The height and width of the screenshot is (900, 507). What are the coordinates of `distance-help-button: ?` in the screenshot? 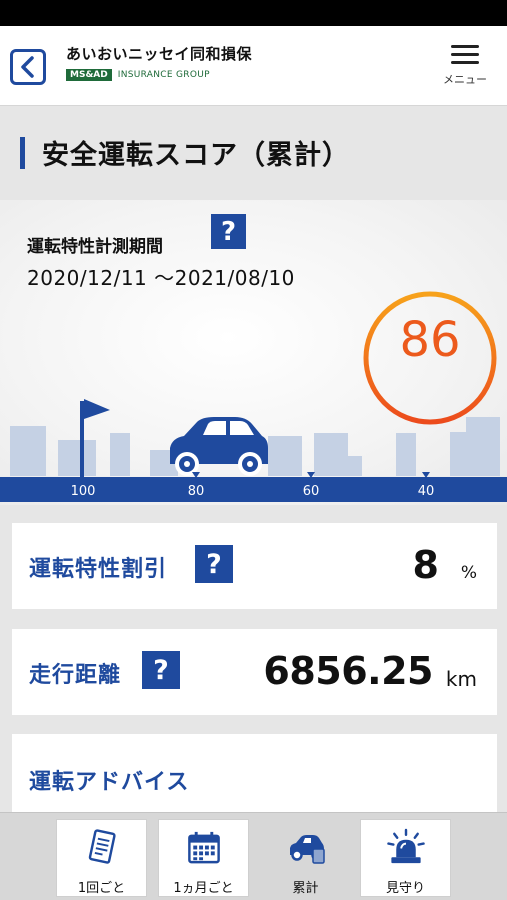 It's located at (161, 670).